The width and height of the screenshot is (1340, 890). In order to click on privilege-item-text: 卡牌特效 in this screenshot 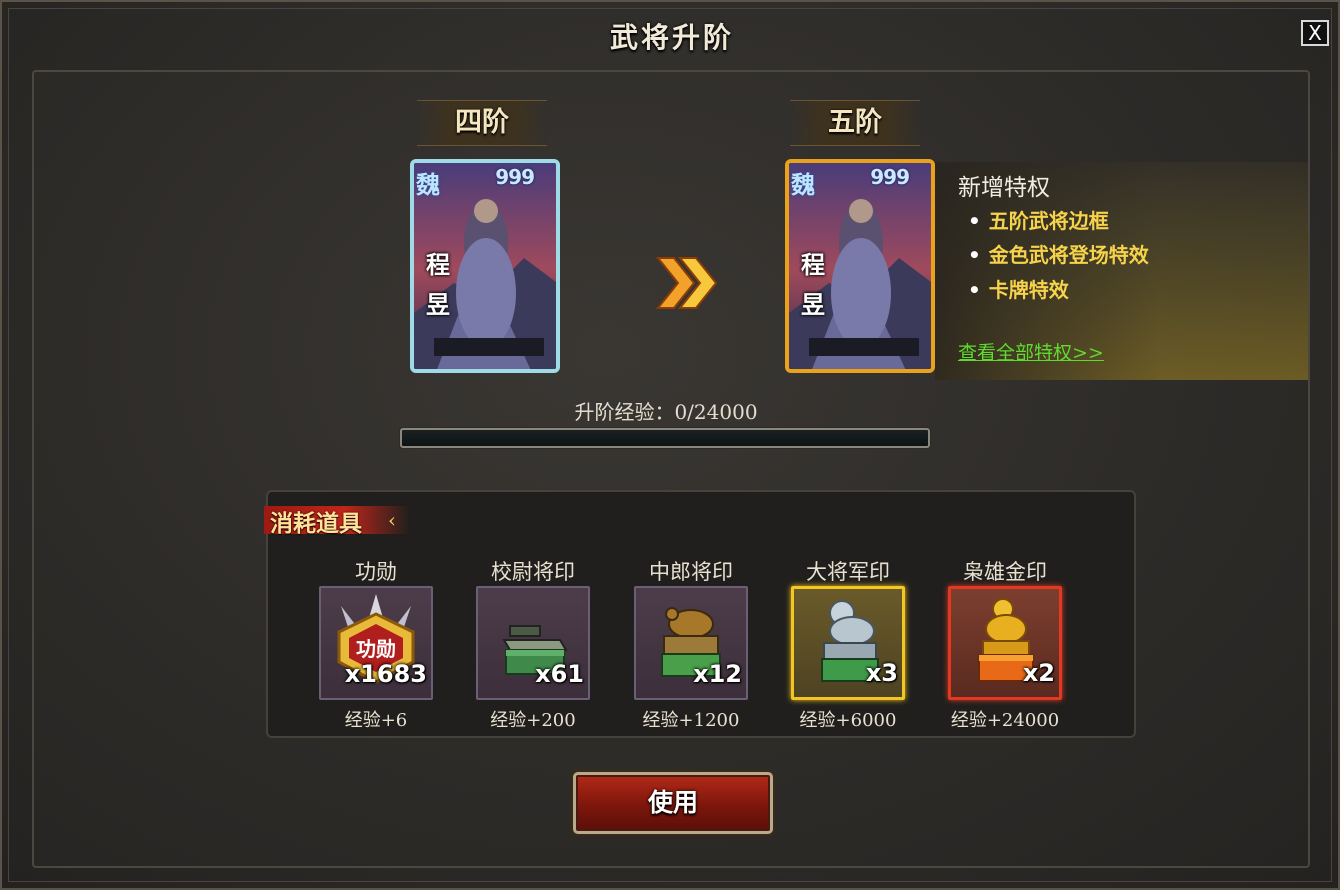, I will do `click(1028, 290)`.